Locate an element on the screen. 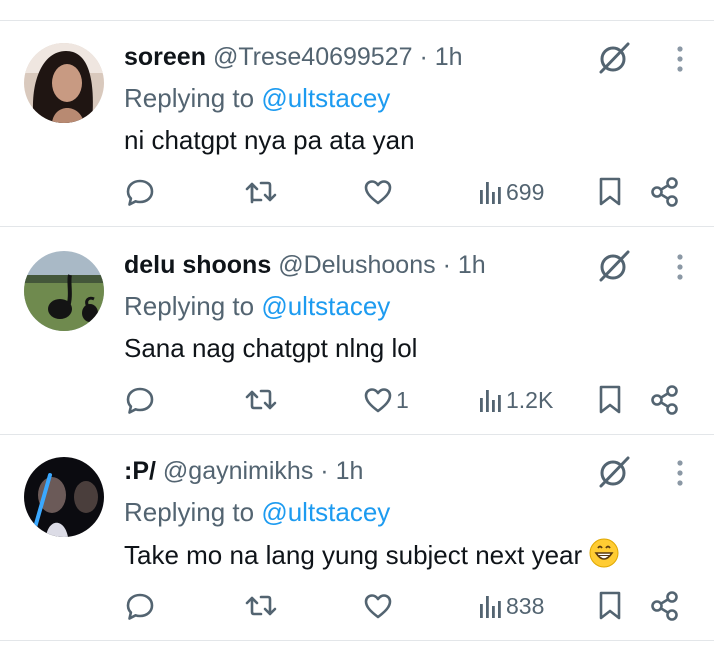  tweet-text: ni chatgpt nya pa ata yan is located at coordinates (269, 140).